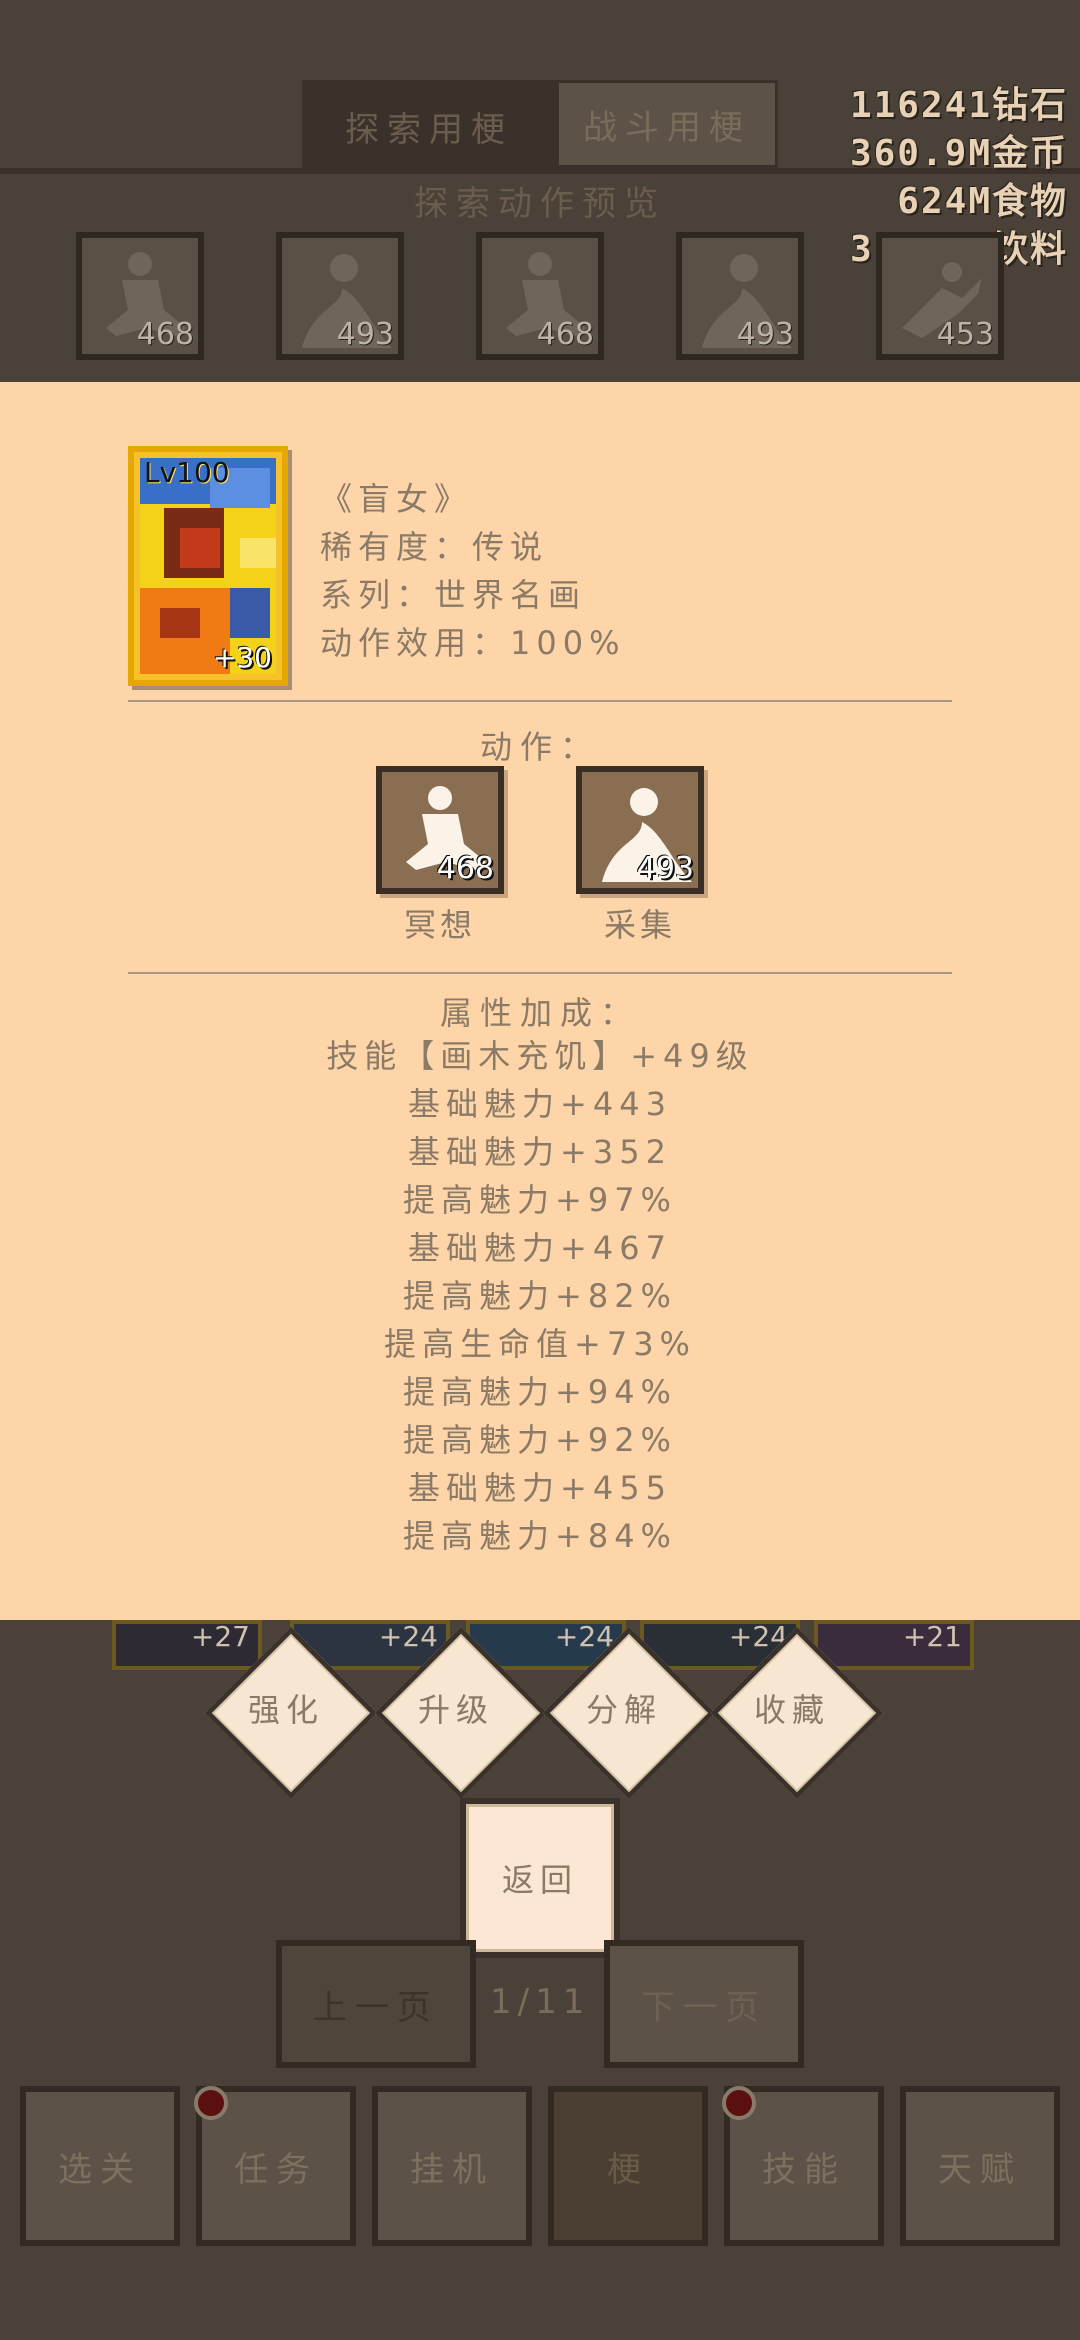  I want to click on action-count: 468, so click(465, 868).